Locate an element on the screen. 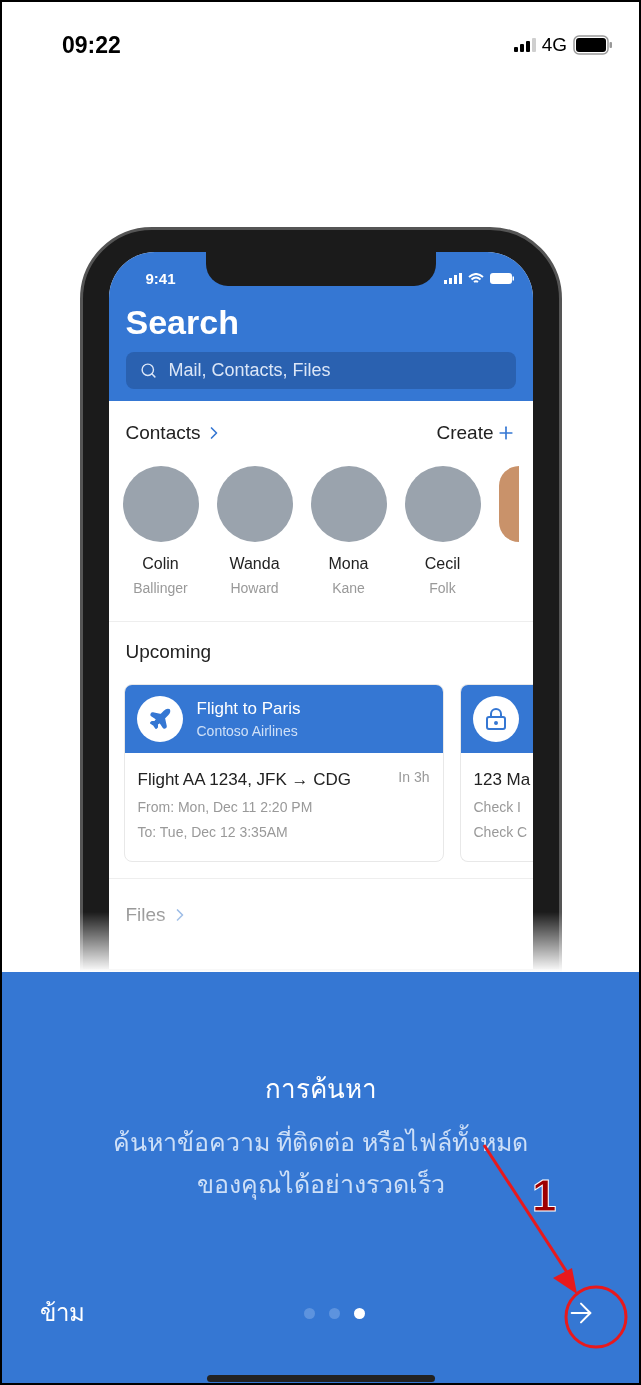  contact-first-name: Colin is located at coordinates (160, 563).